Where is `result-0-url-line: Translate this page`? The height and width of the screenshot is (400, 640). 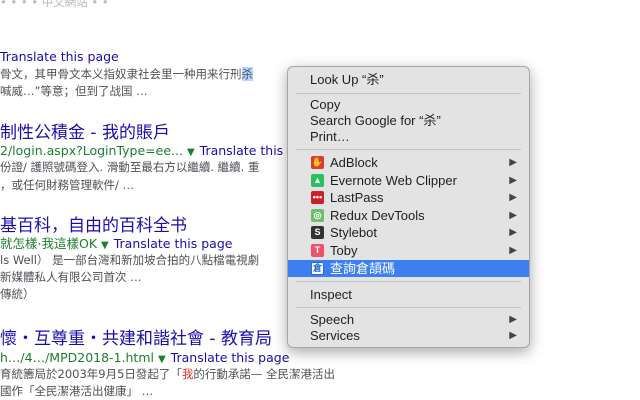 result-0-url-line: Translate this page is located at coordinates (59, 55).